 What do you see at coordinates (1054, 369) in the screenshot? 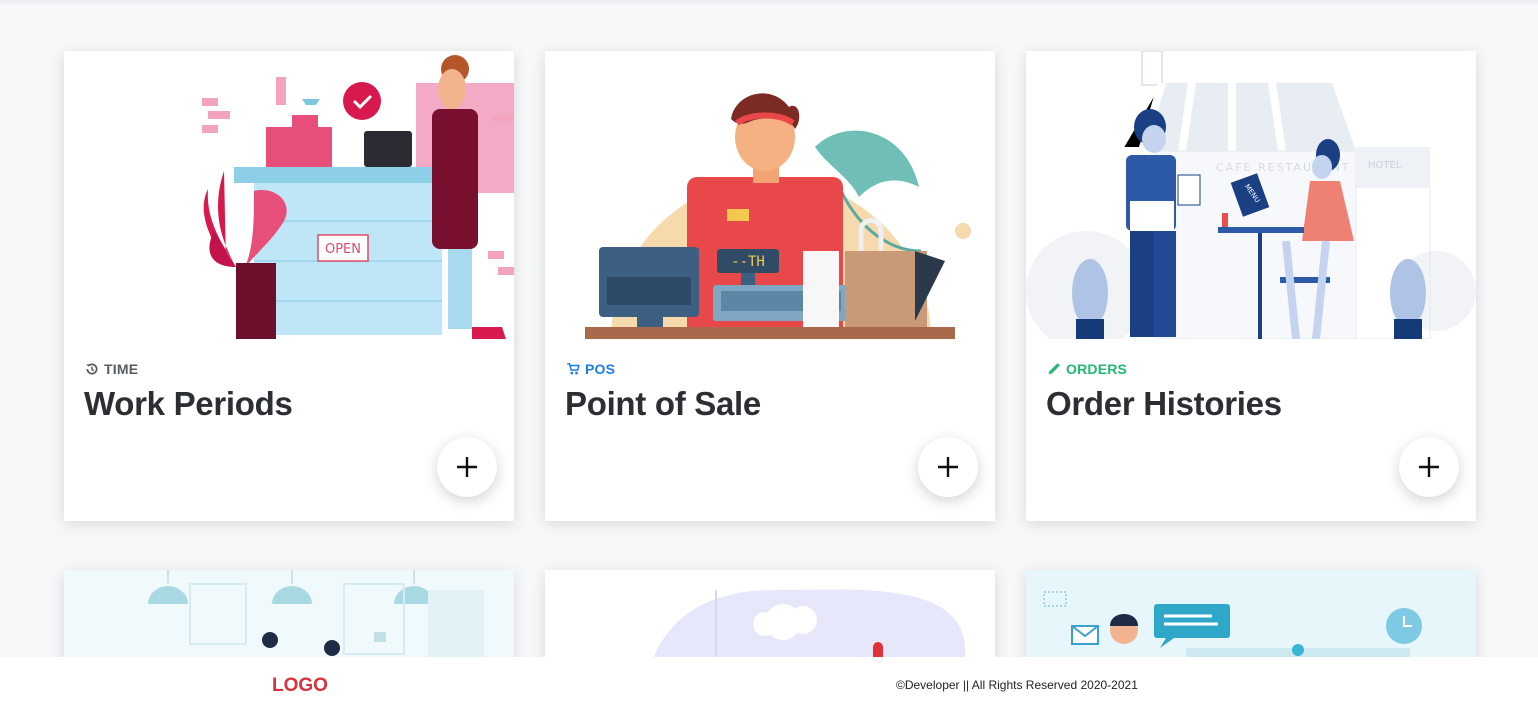
I see `pencil-icon` at bounding box center [1054, 369].